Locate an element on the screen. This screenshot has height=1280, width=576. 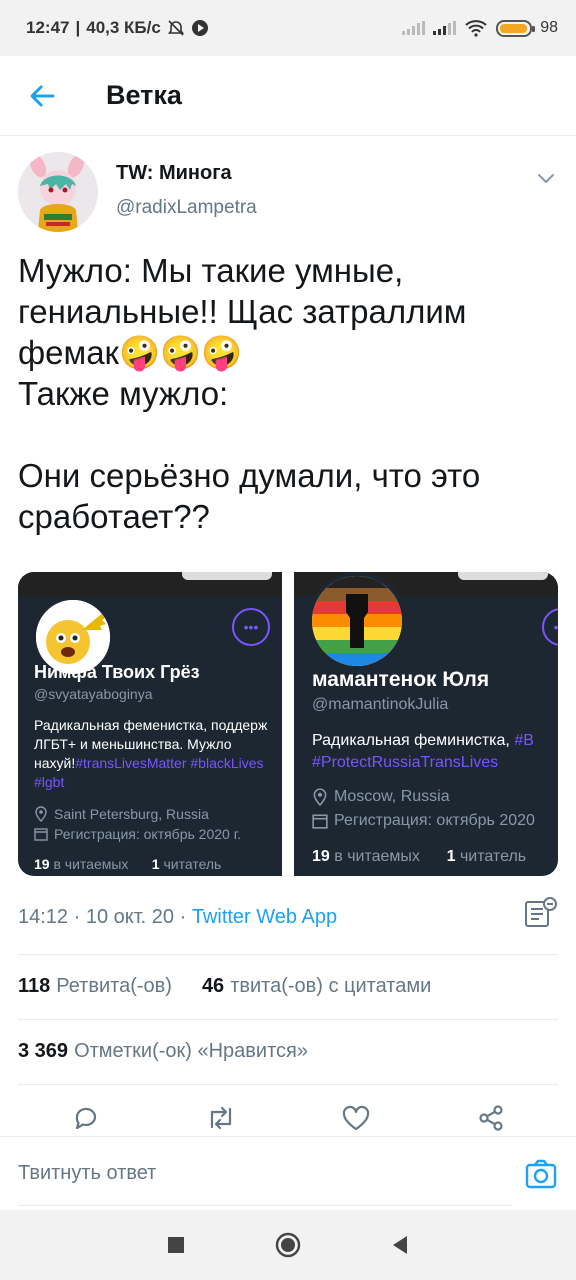
profile-joined: Регистрация: октябрь 2020 г. is located at coordinates (137, 834).